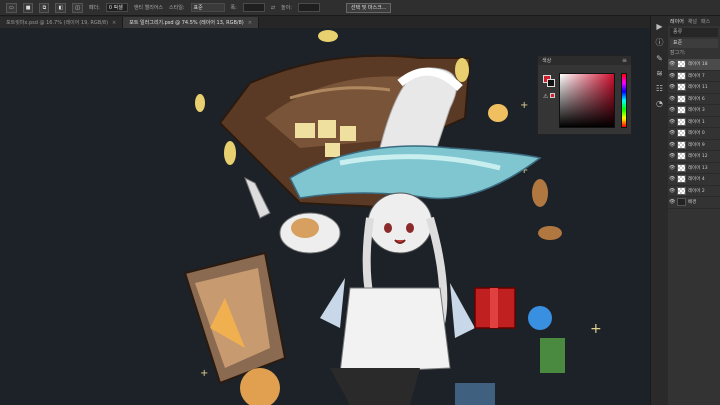  I want to click on layer-row: 👁 레이어 0, so click(694, 134).